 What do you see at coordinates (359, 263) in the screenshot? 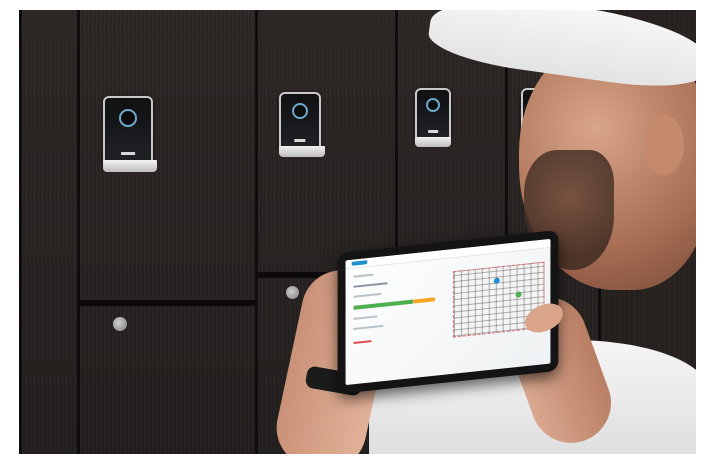
I see `app-logo` at bounding box center [359, 263].